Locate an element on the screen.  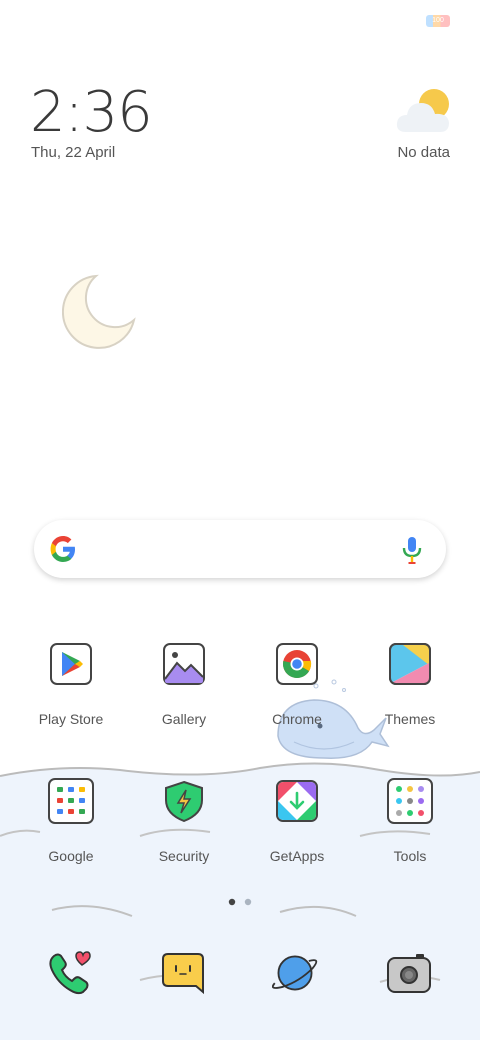
app-label: Google is located at coordinates (71, 856).